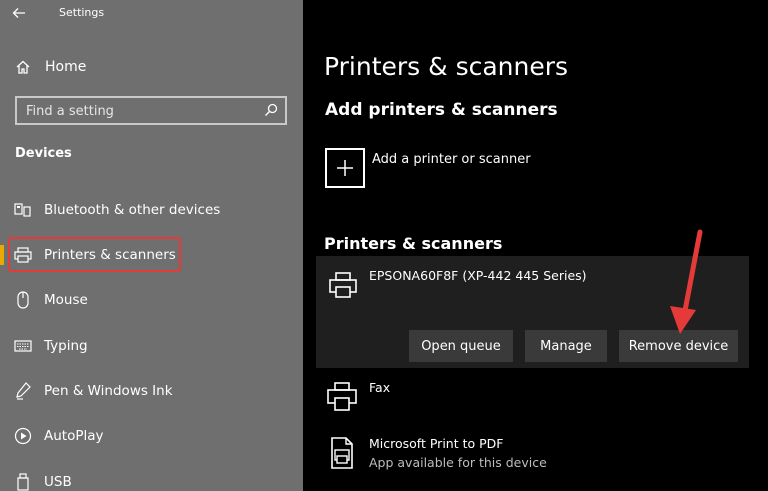 The height and width of the screenshot is (491, 768). What do you see at coordinates (132, 210) in the screenshot?
I see `sidebar-item-label: Bluetooth & other devices` at bounding box center [132, 210].